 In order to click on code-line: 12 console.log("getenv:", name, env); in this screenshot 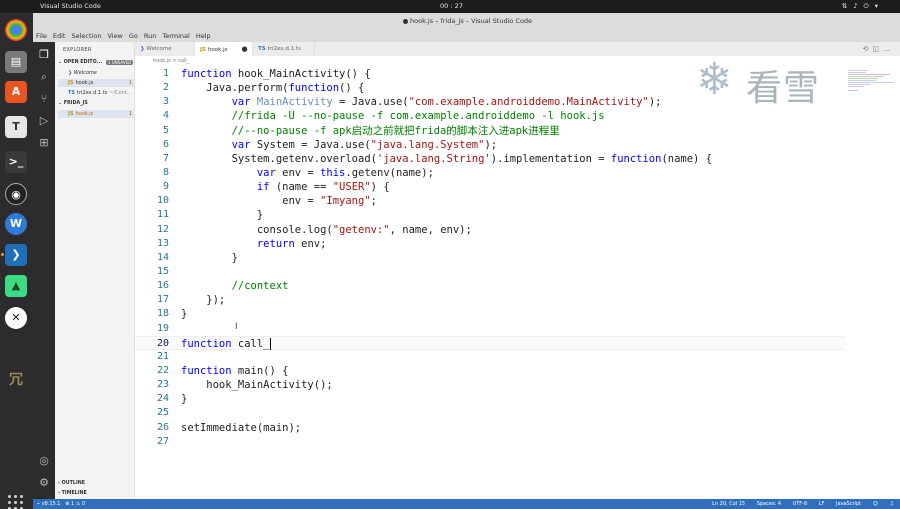, I will do `click(490, 230)`.